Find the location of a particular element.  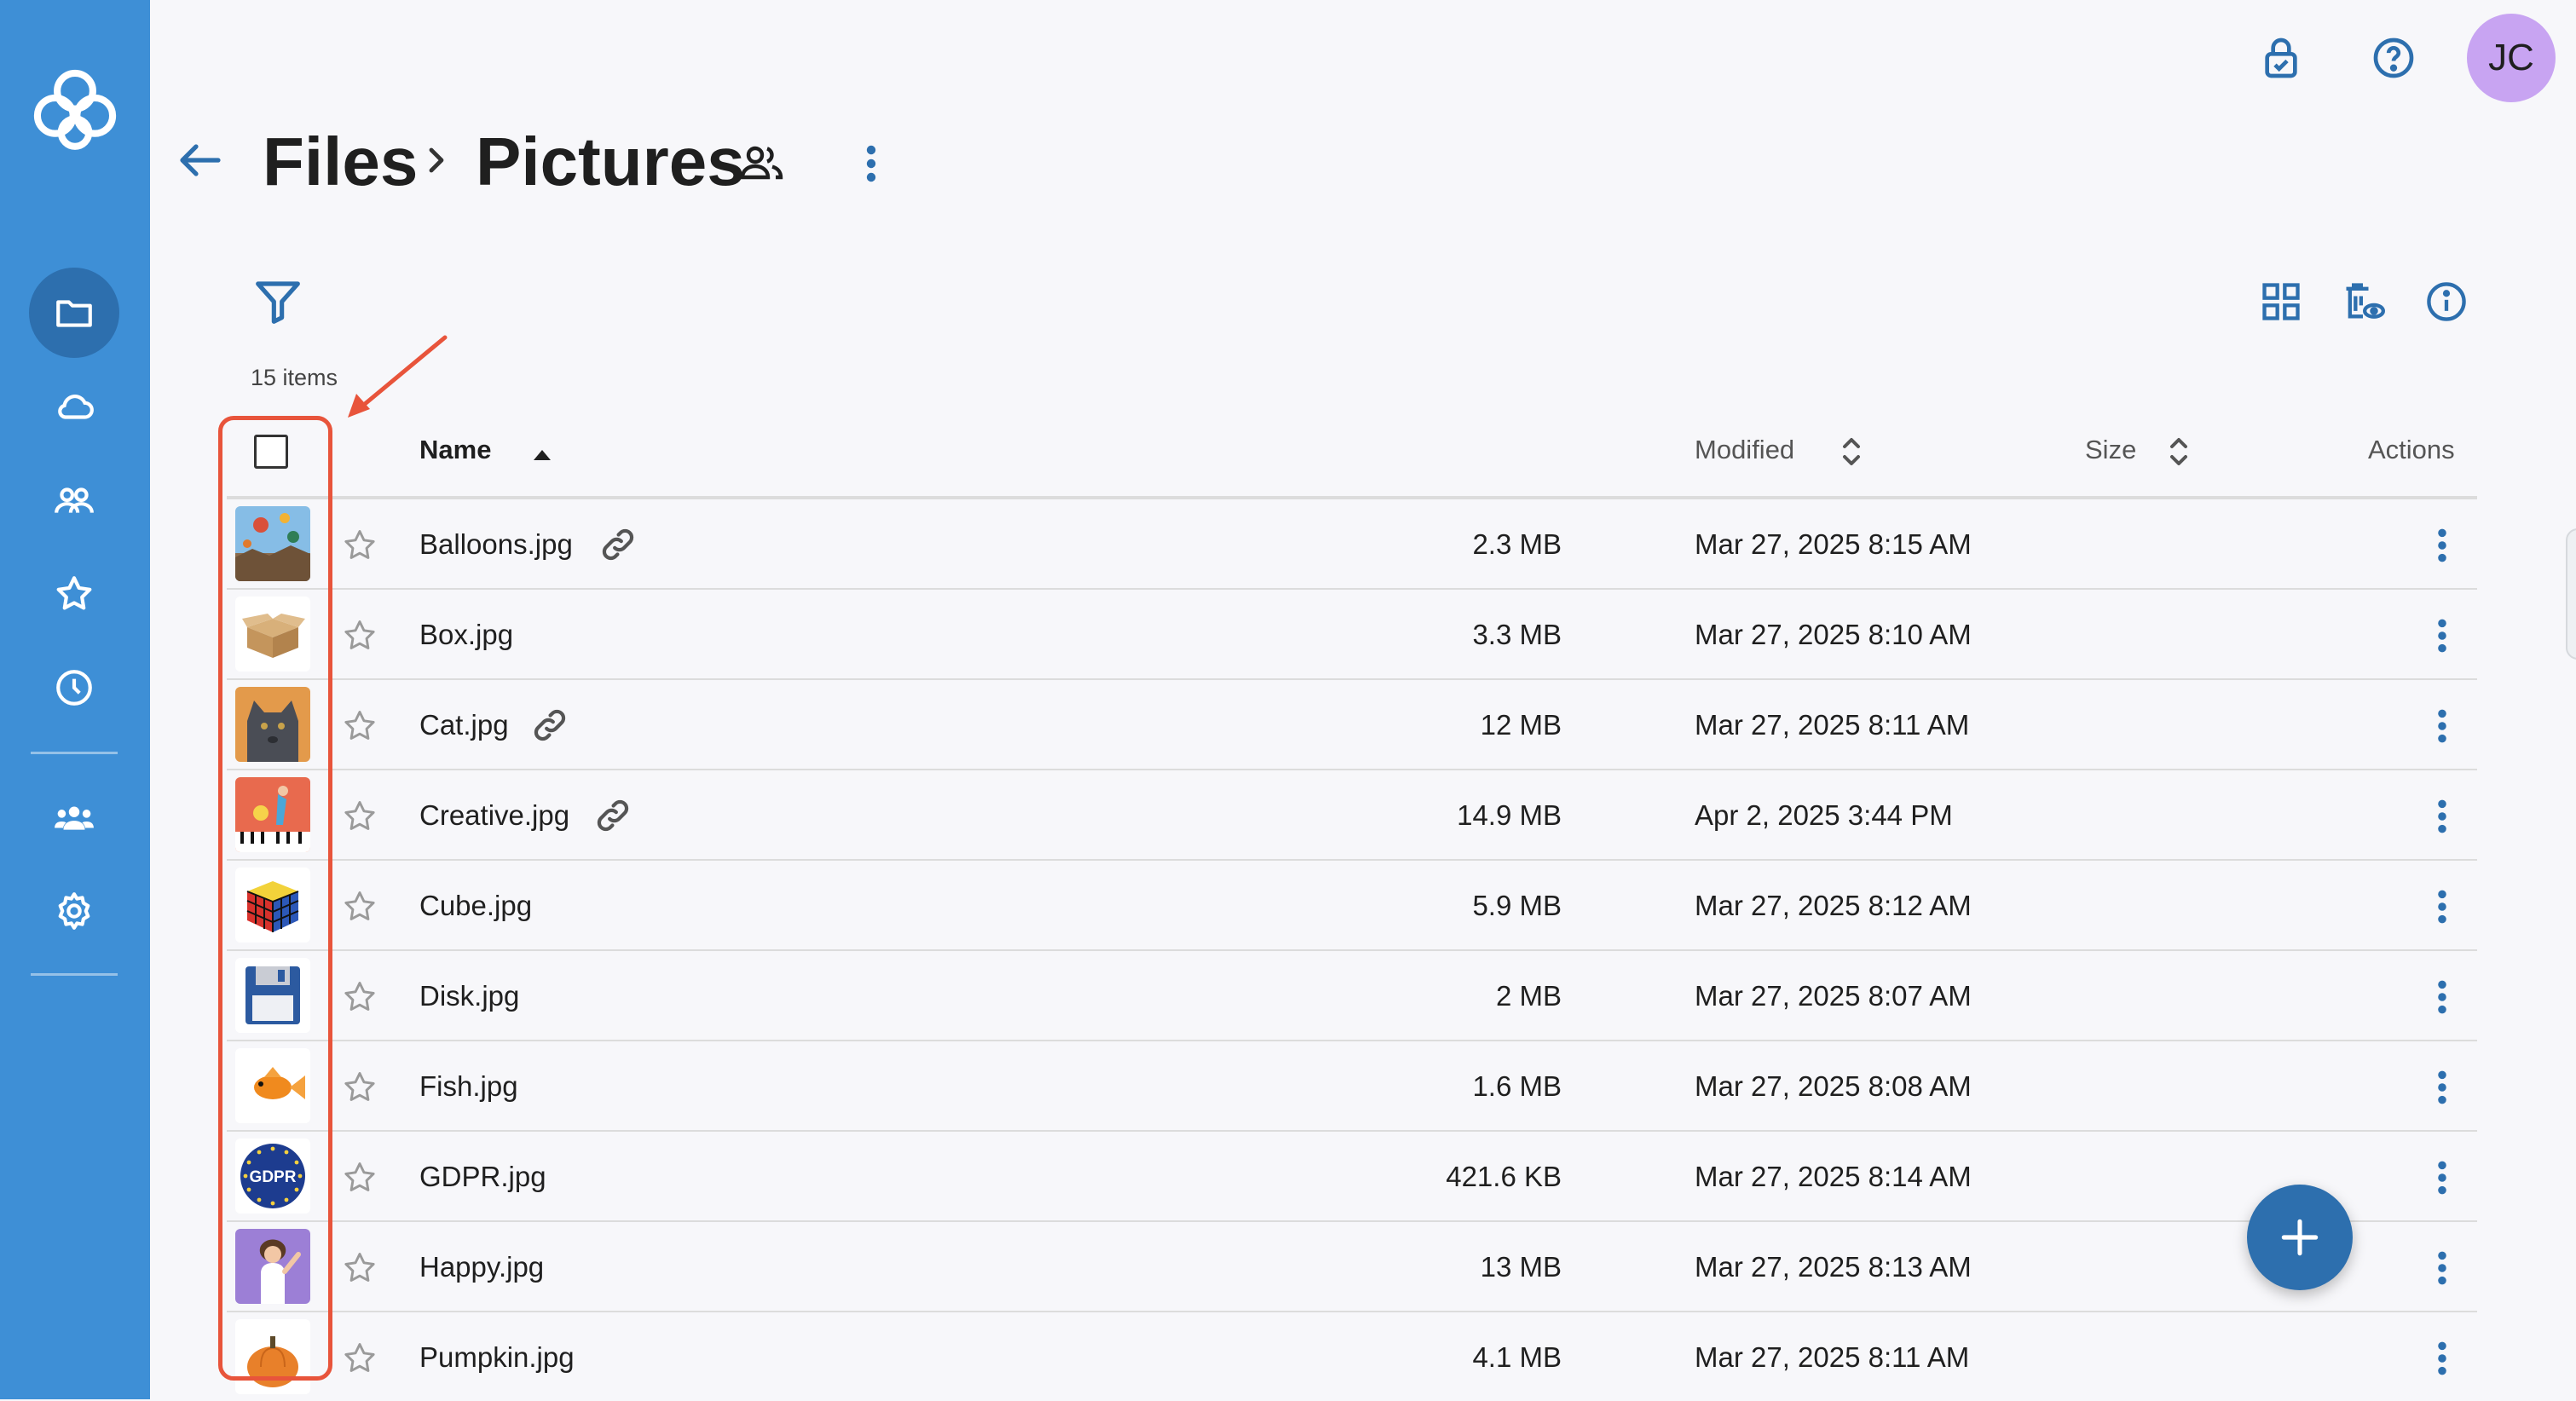

sidebar-item-shared is located at coordinates (74, 500).